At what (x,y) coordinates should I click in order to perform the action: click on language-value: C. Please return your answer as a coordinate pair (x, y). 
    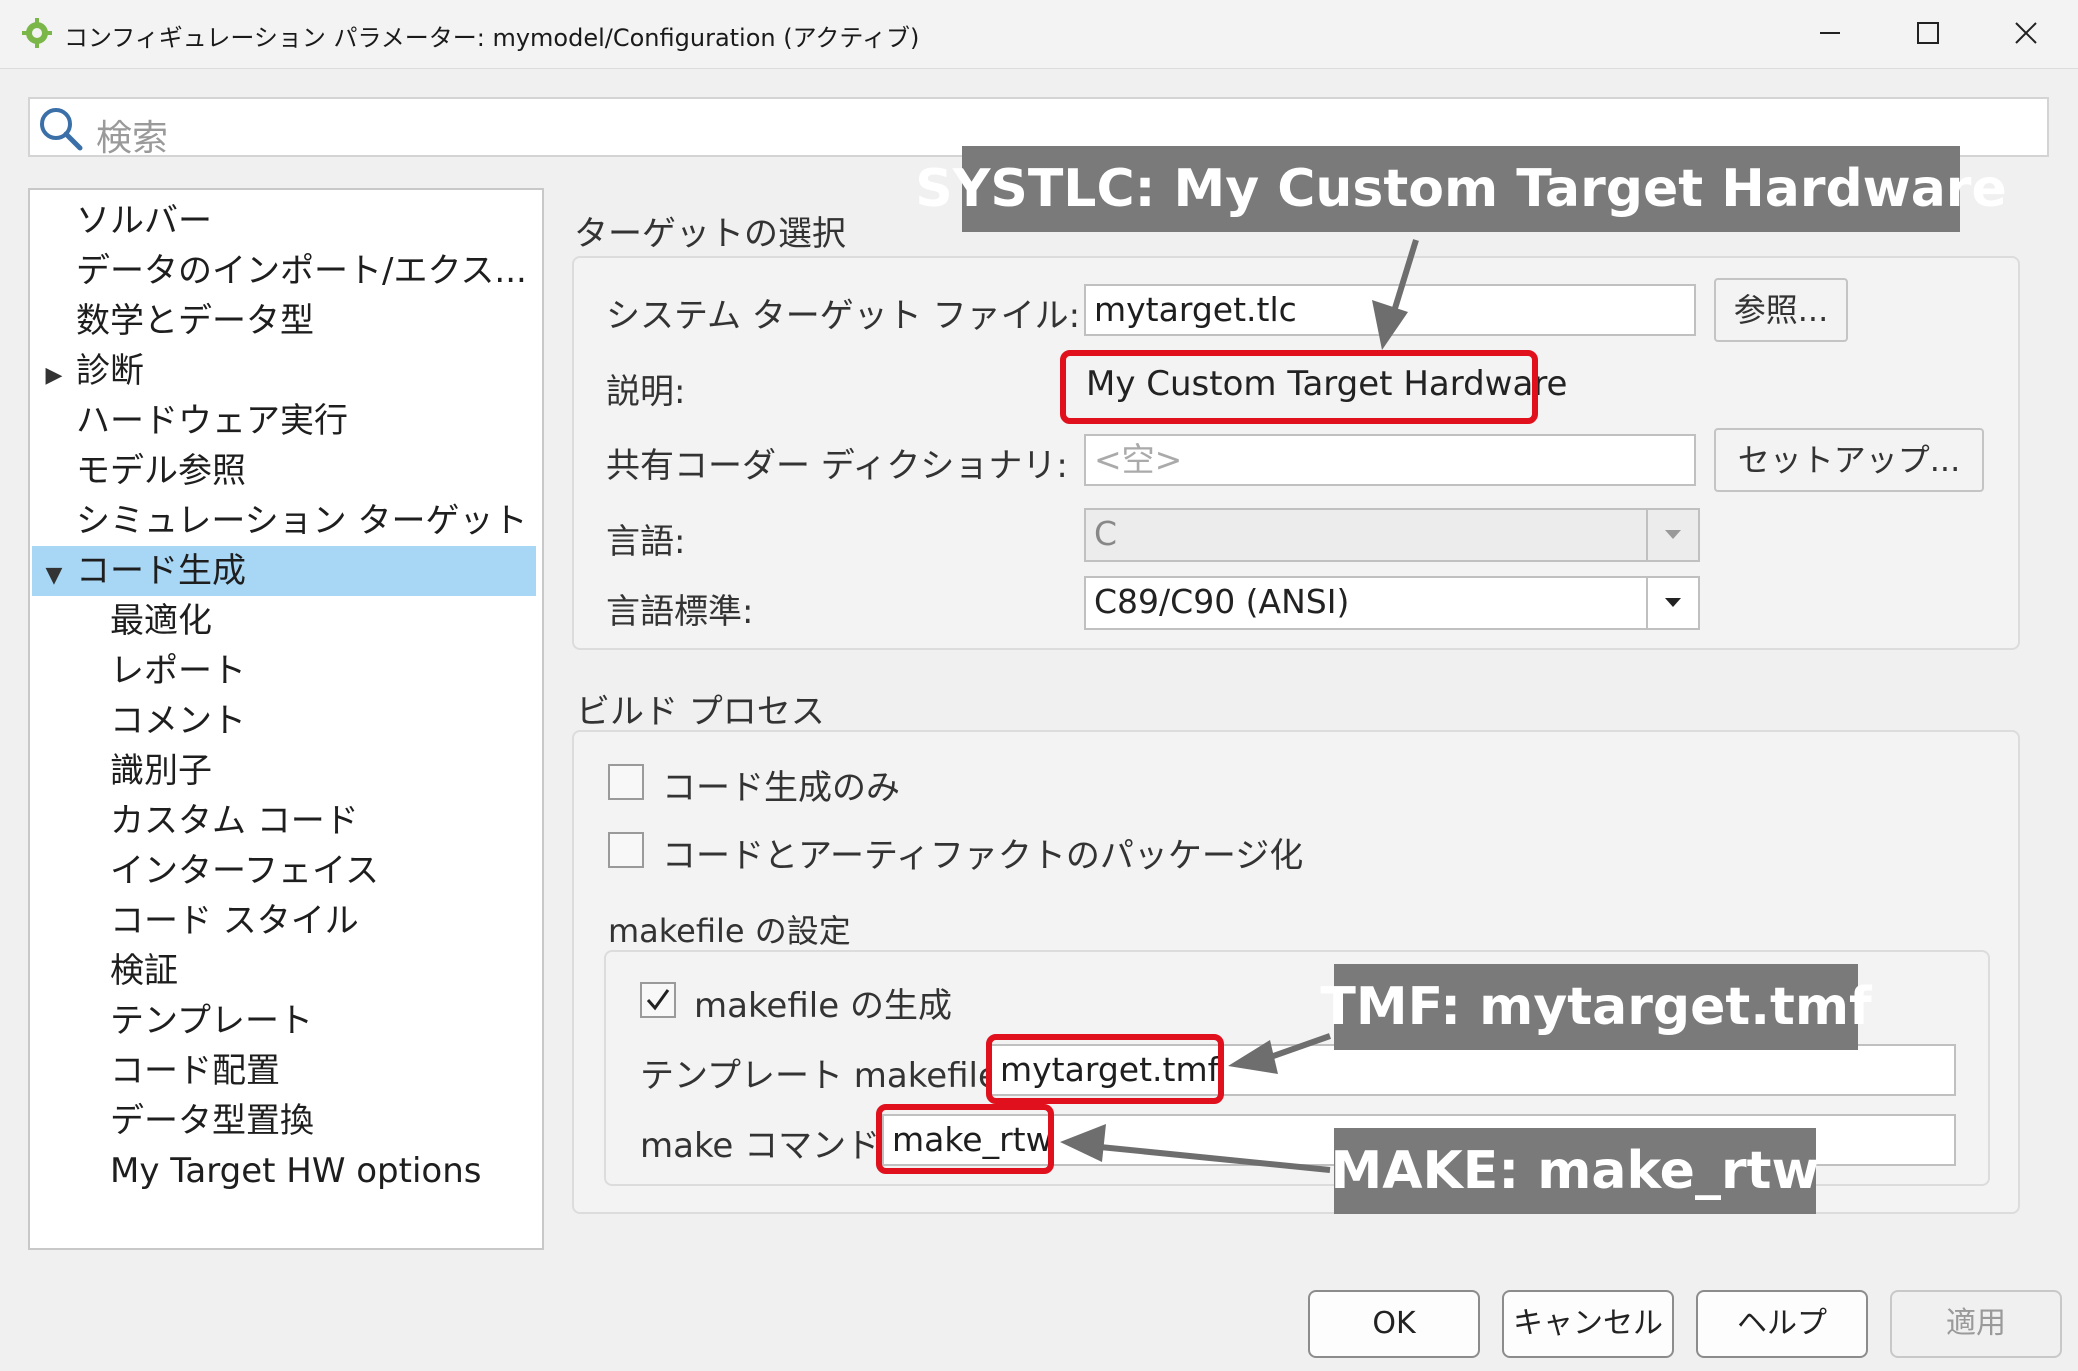
    Looking at the image, I should click on (1106, 533).